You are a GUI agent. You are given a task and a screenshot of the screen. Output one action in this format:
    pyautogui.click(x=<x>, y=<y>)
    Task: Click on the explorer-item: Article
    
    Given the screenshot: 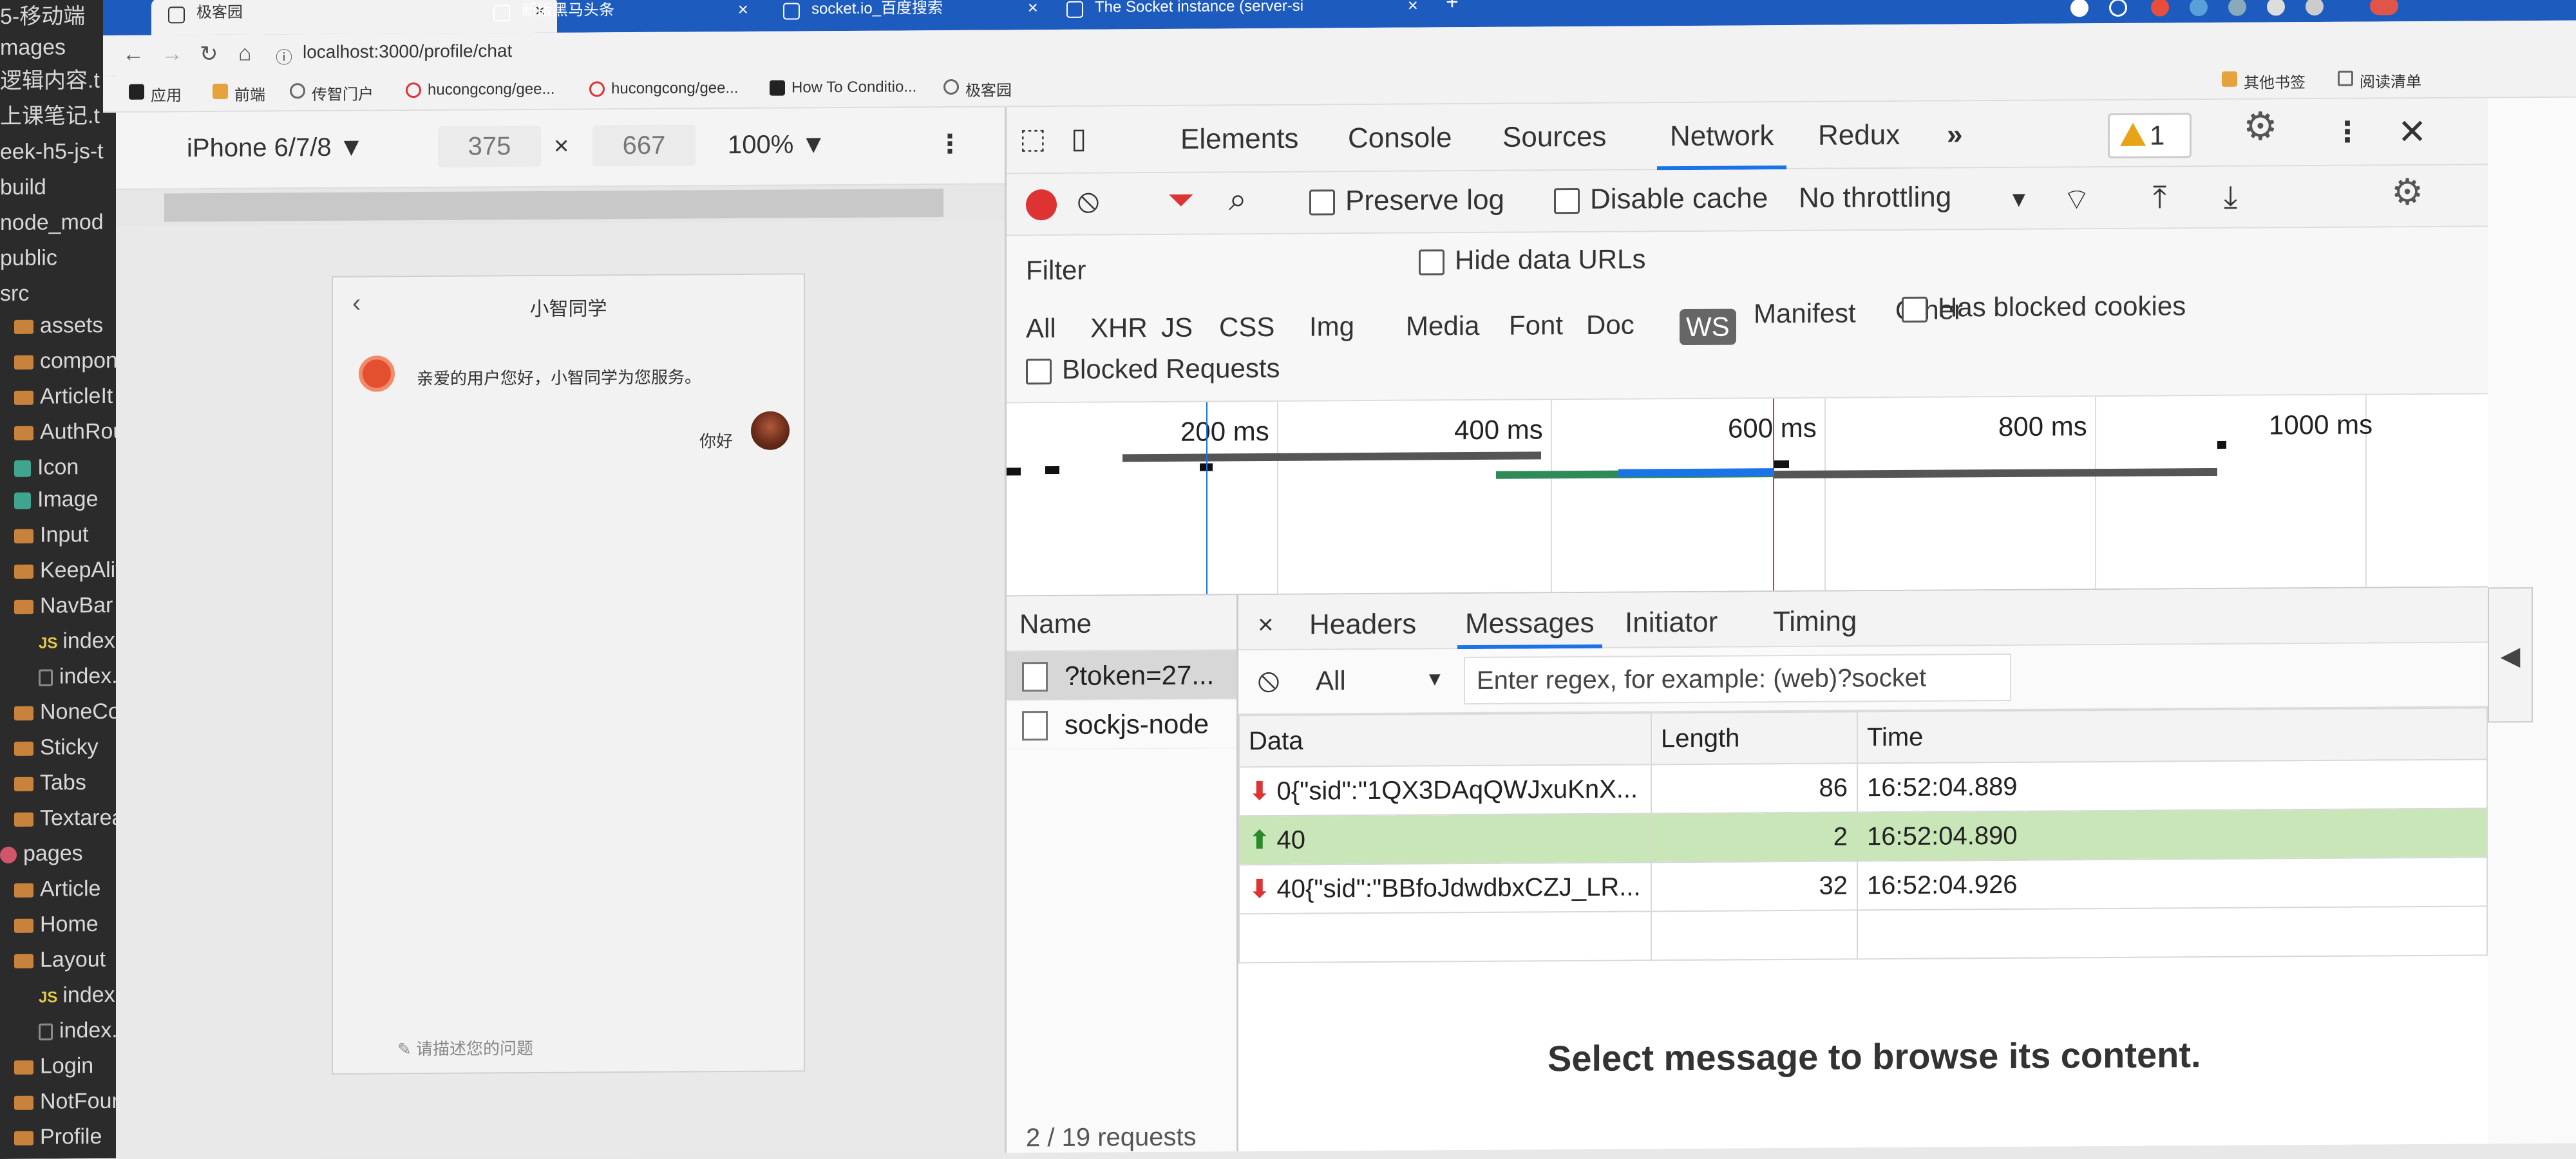 What is the action you would take?
    pyautogui.click(x=57, y=889)
    